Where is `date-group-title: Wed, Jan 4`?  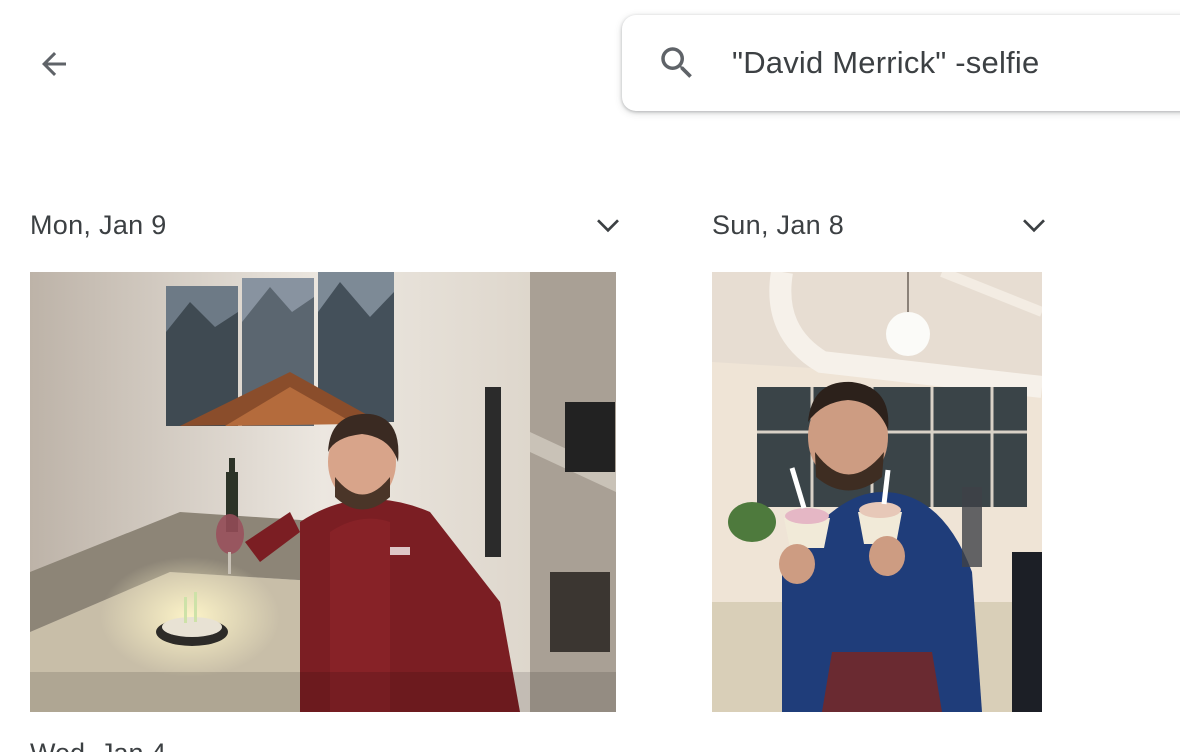
date-group-title: Wed, Jan 4 is located at coordinates (98, 745).